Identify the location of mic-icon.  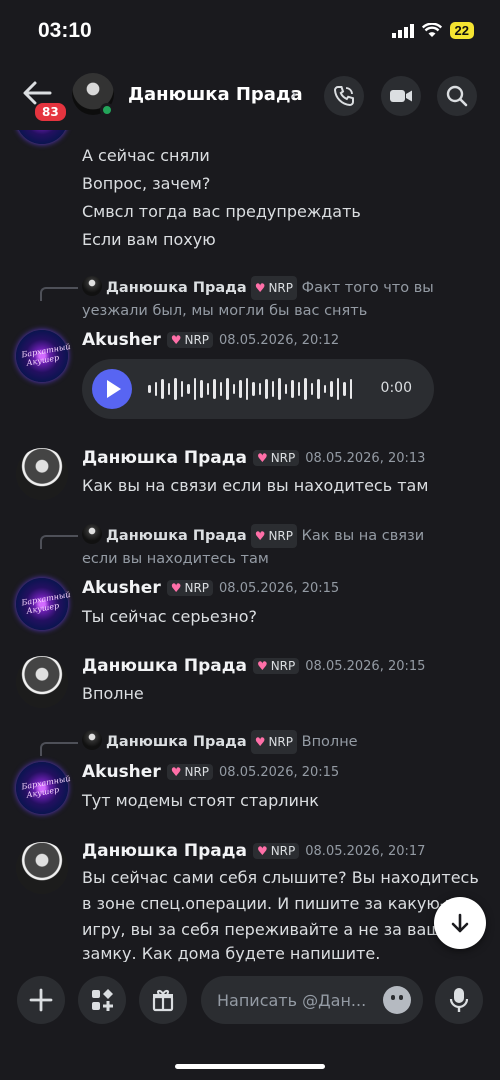
(459, 1000).